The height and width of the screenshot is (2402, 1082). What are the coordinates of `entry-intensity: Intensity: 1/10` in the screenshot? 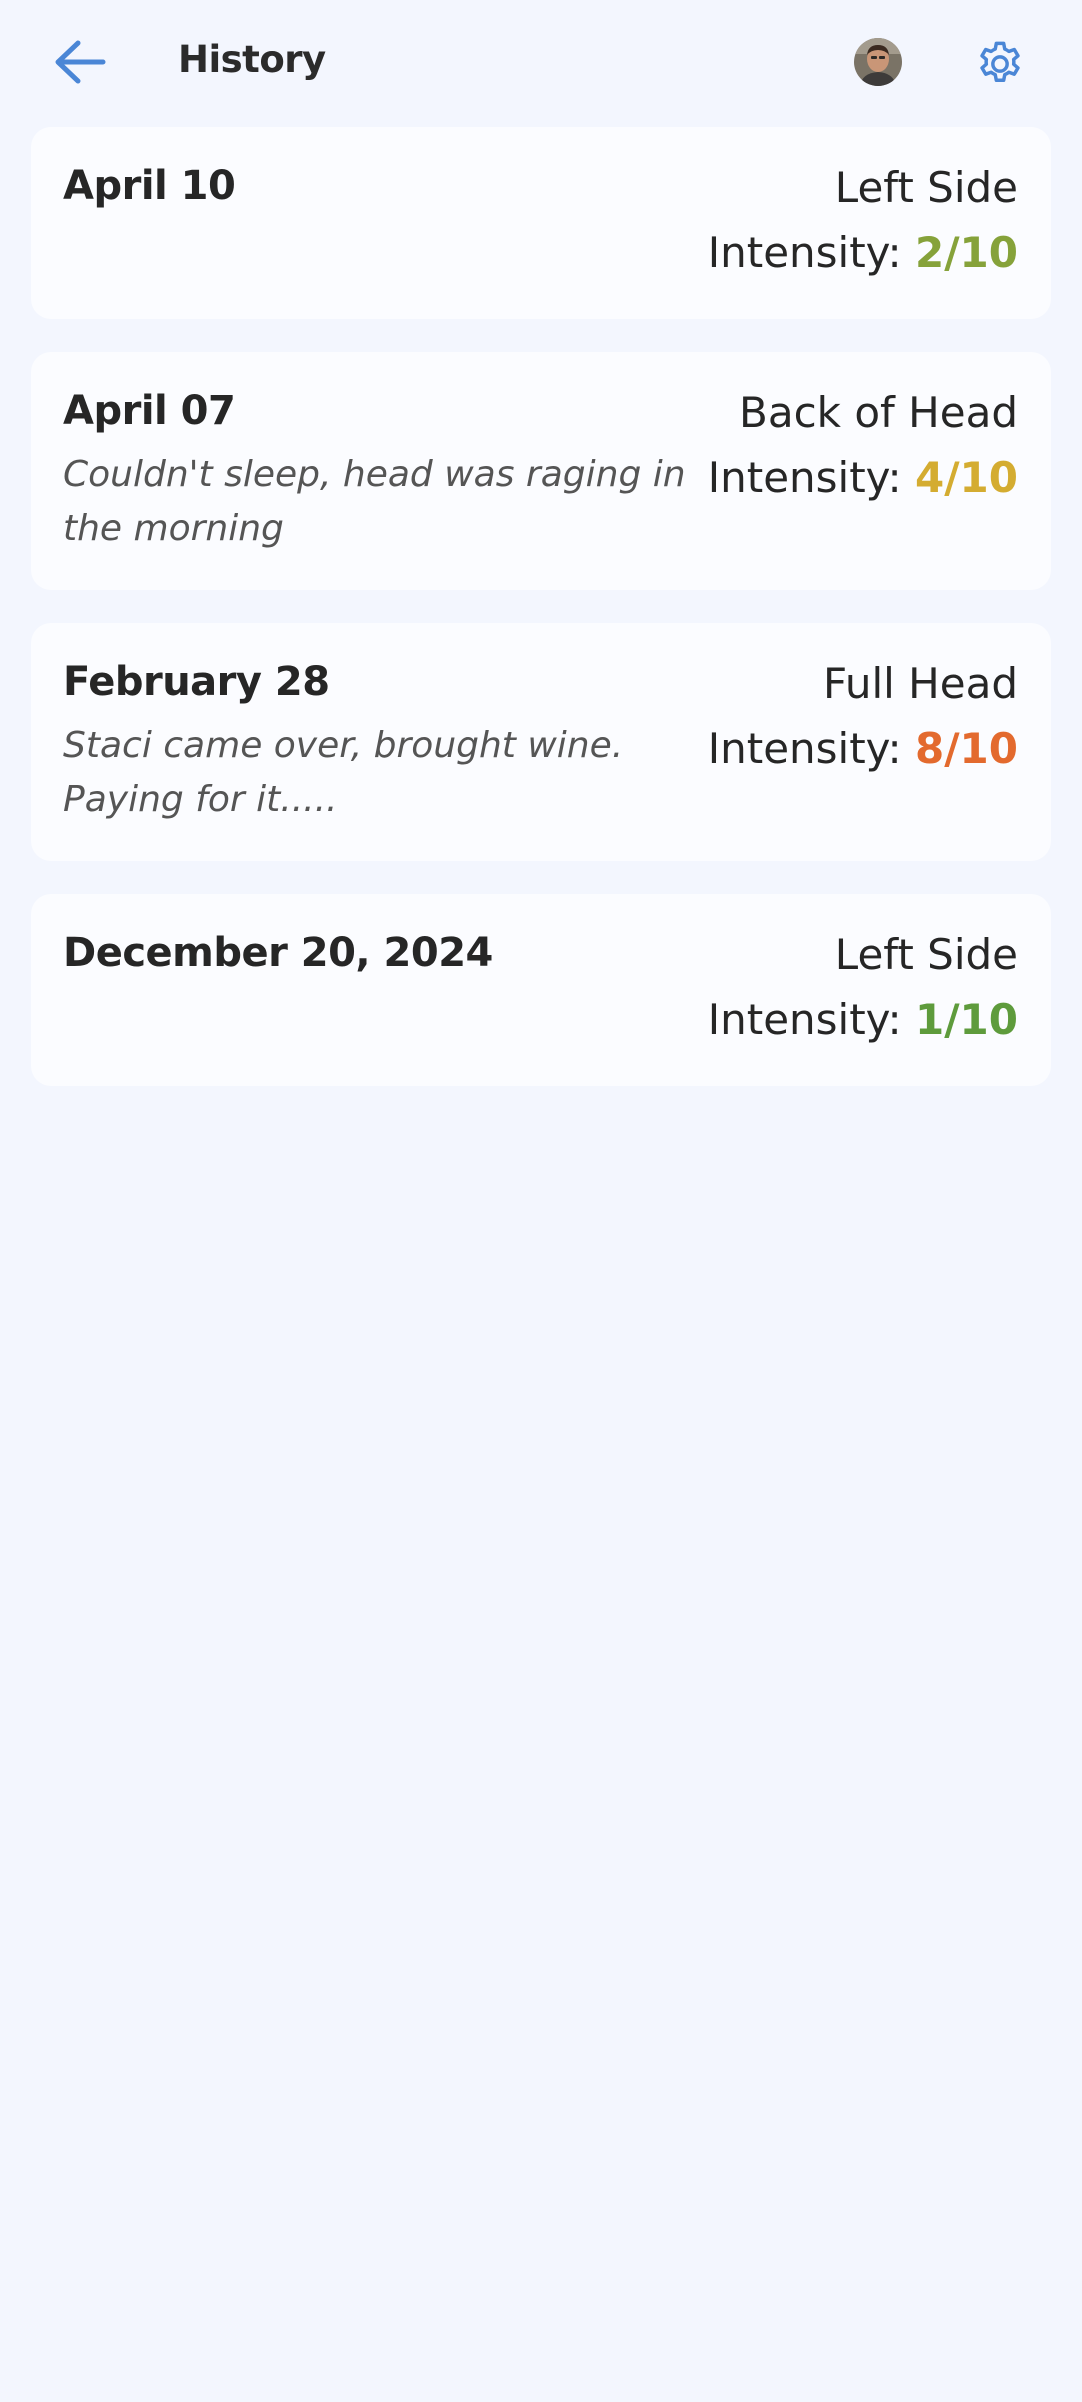 It's located at (863, 1020).